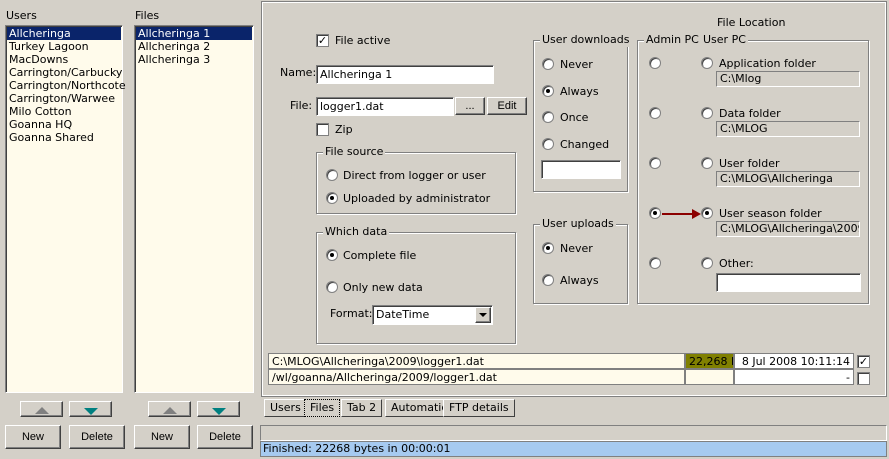 This screenshot has width=889, height=459. Describe the element at coordinates (64, 72) in the screenshot. I see `users-list-item: Carrington/Carbucky` at that location.